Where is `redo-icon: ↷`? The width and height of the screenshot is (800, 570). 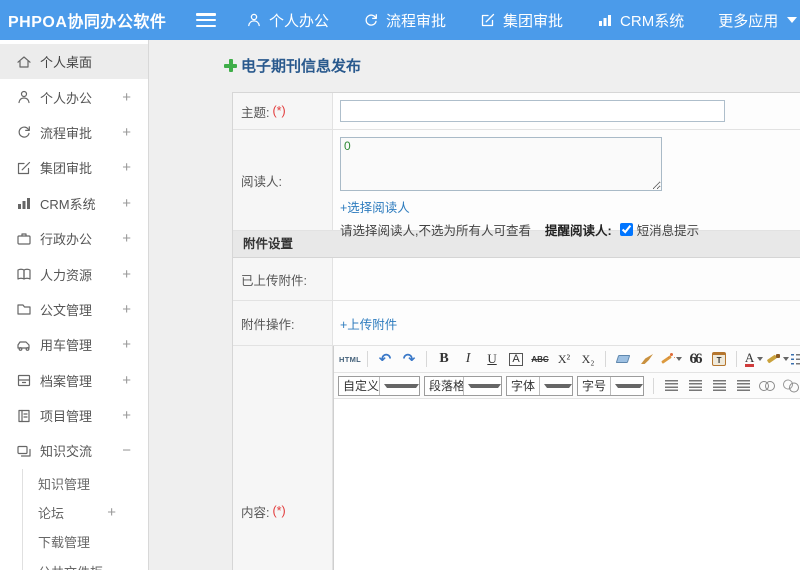
redo-icon: ↷ is located at coordinates (409, 359).